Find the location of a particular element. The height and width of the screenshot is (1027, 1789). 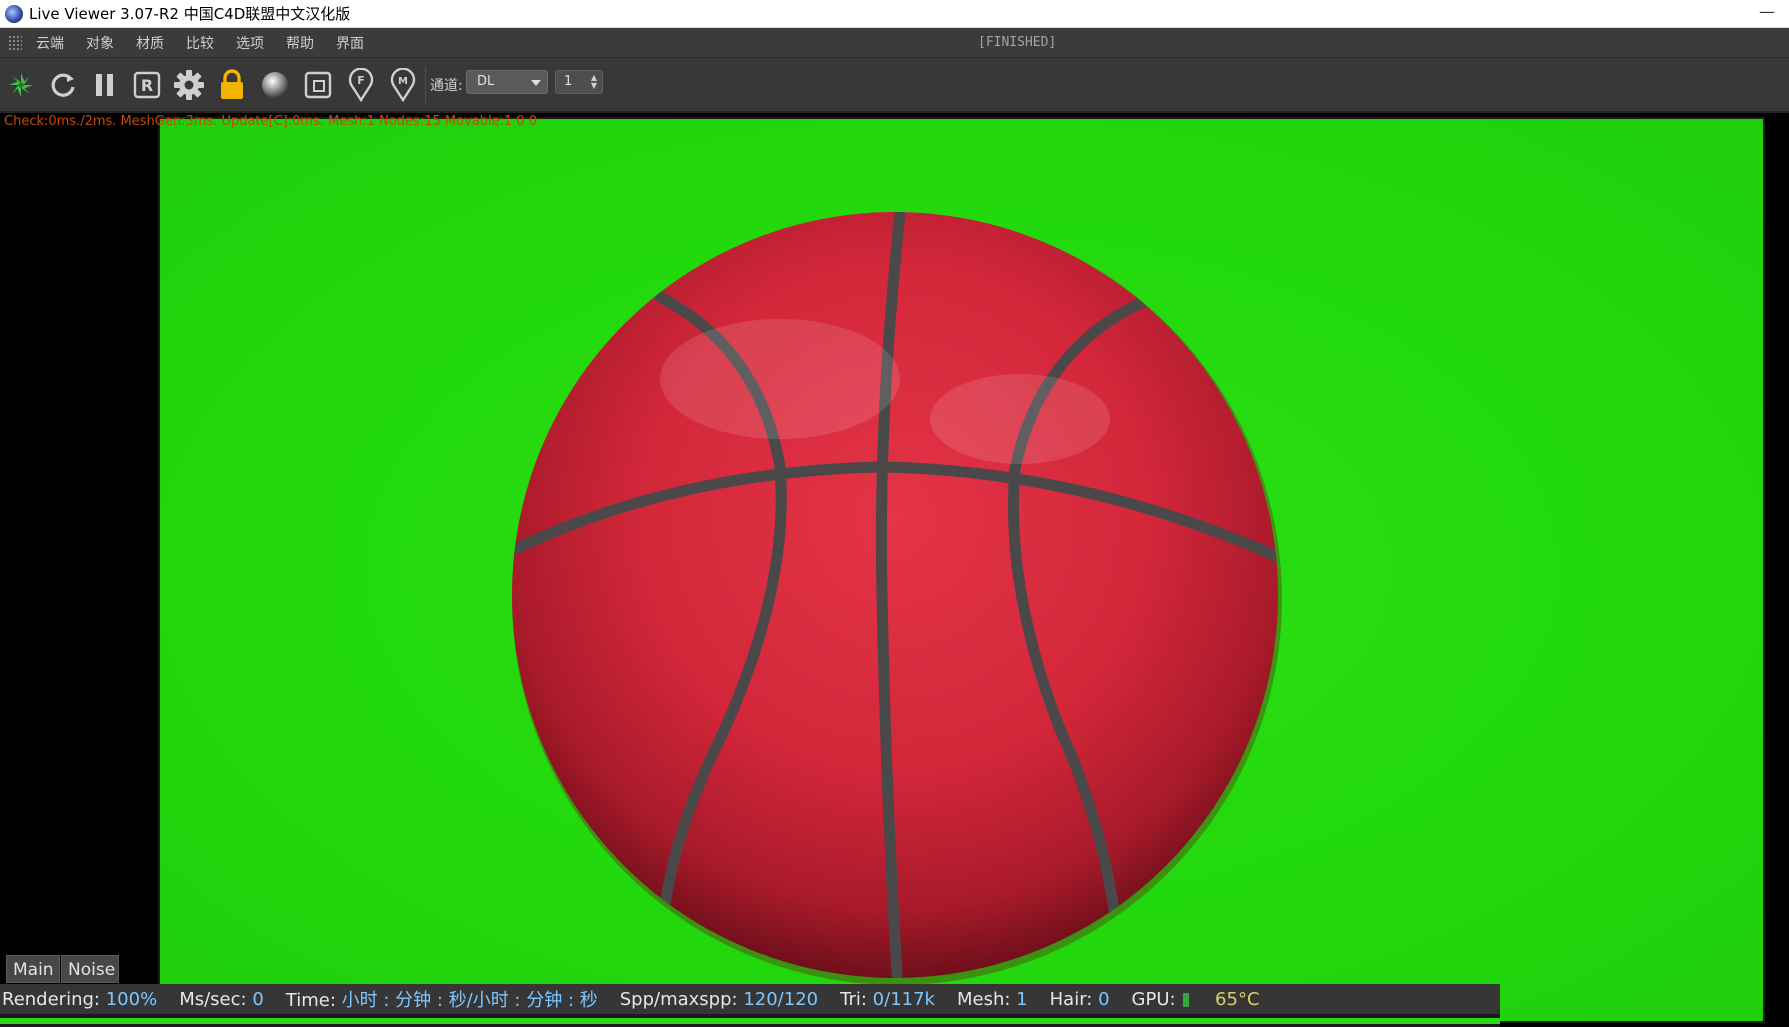

frame-toggle-button is located at coordinates (318, 85).